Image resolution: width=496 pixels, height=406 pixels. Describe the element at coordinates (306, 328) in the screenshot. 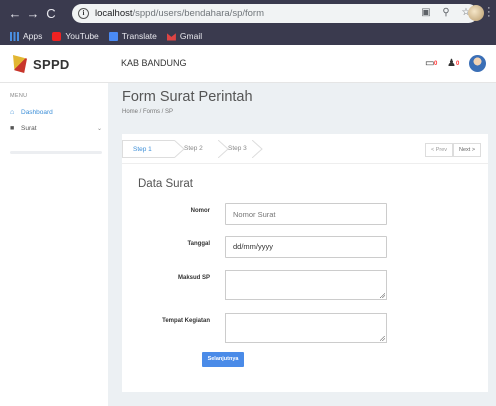

I see `tempat-kegiatan-field` at that location.